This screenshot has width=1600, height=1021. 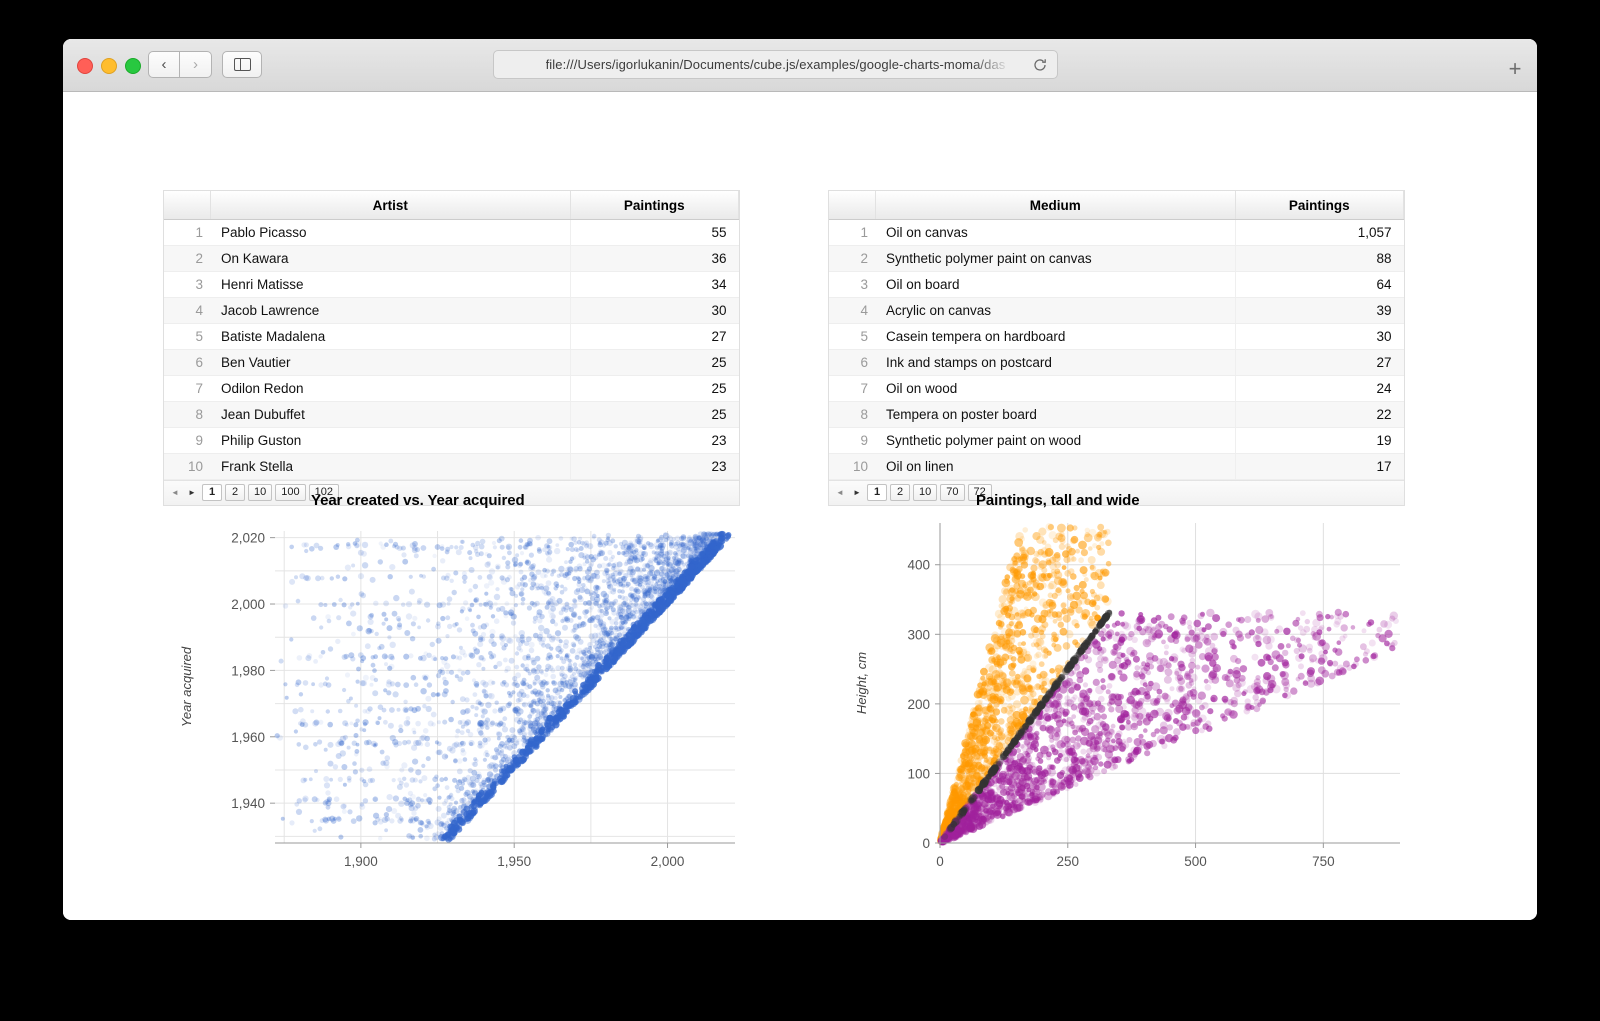 I want to click on row-medium: Oil on board, so click(x=1055, y=284).